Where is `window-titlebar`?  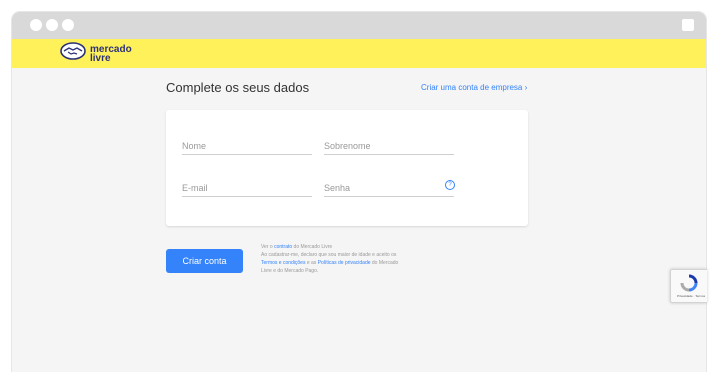 window-titlebar is located at coordinates (359, 25).